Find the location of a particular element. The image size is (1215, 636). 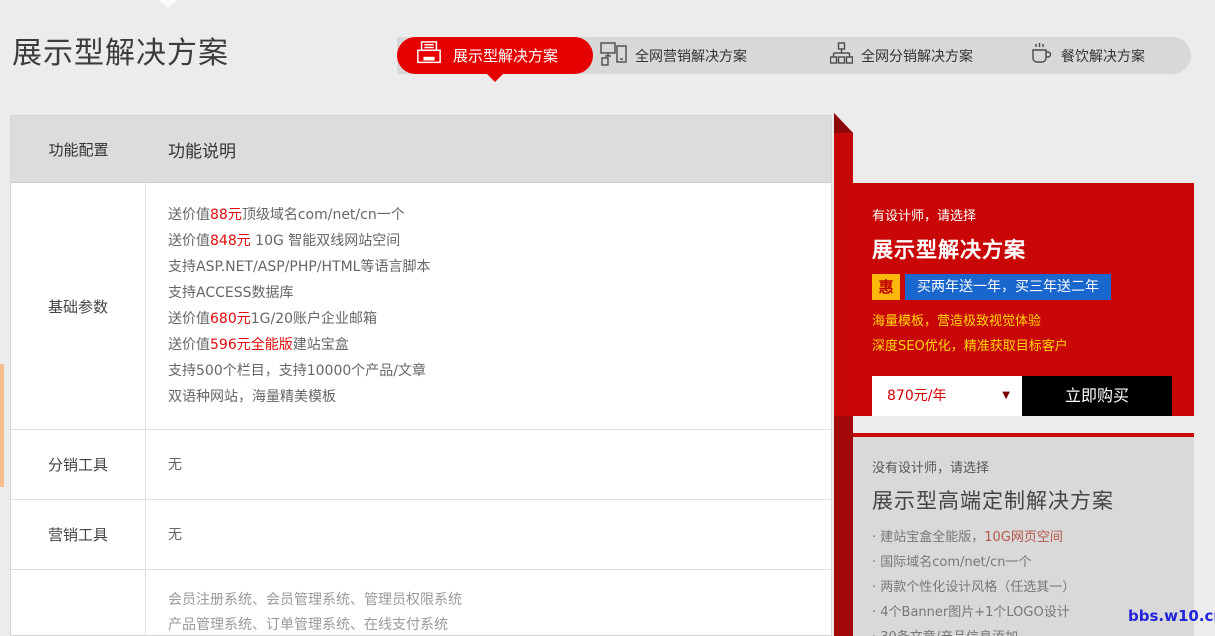

table-header-config: 功能配置 is located at coordinates (78, 149).